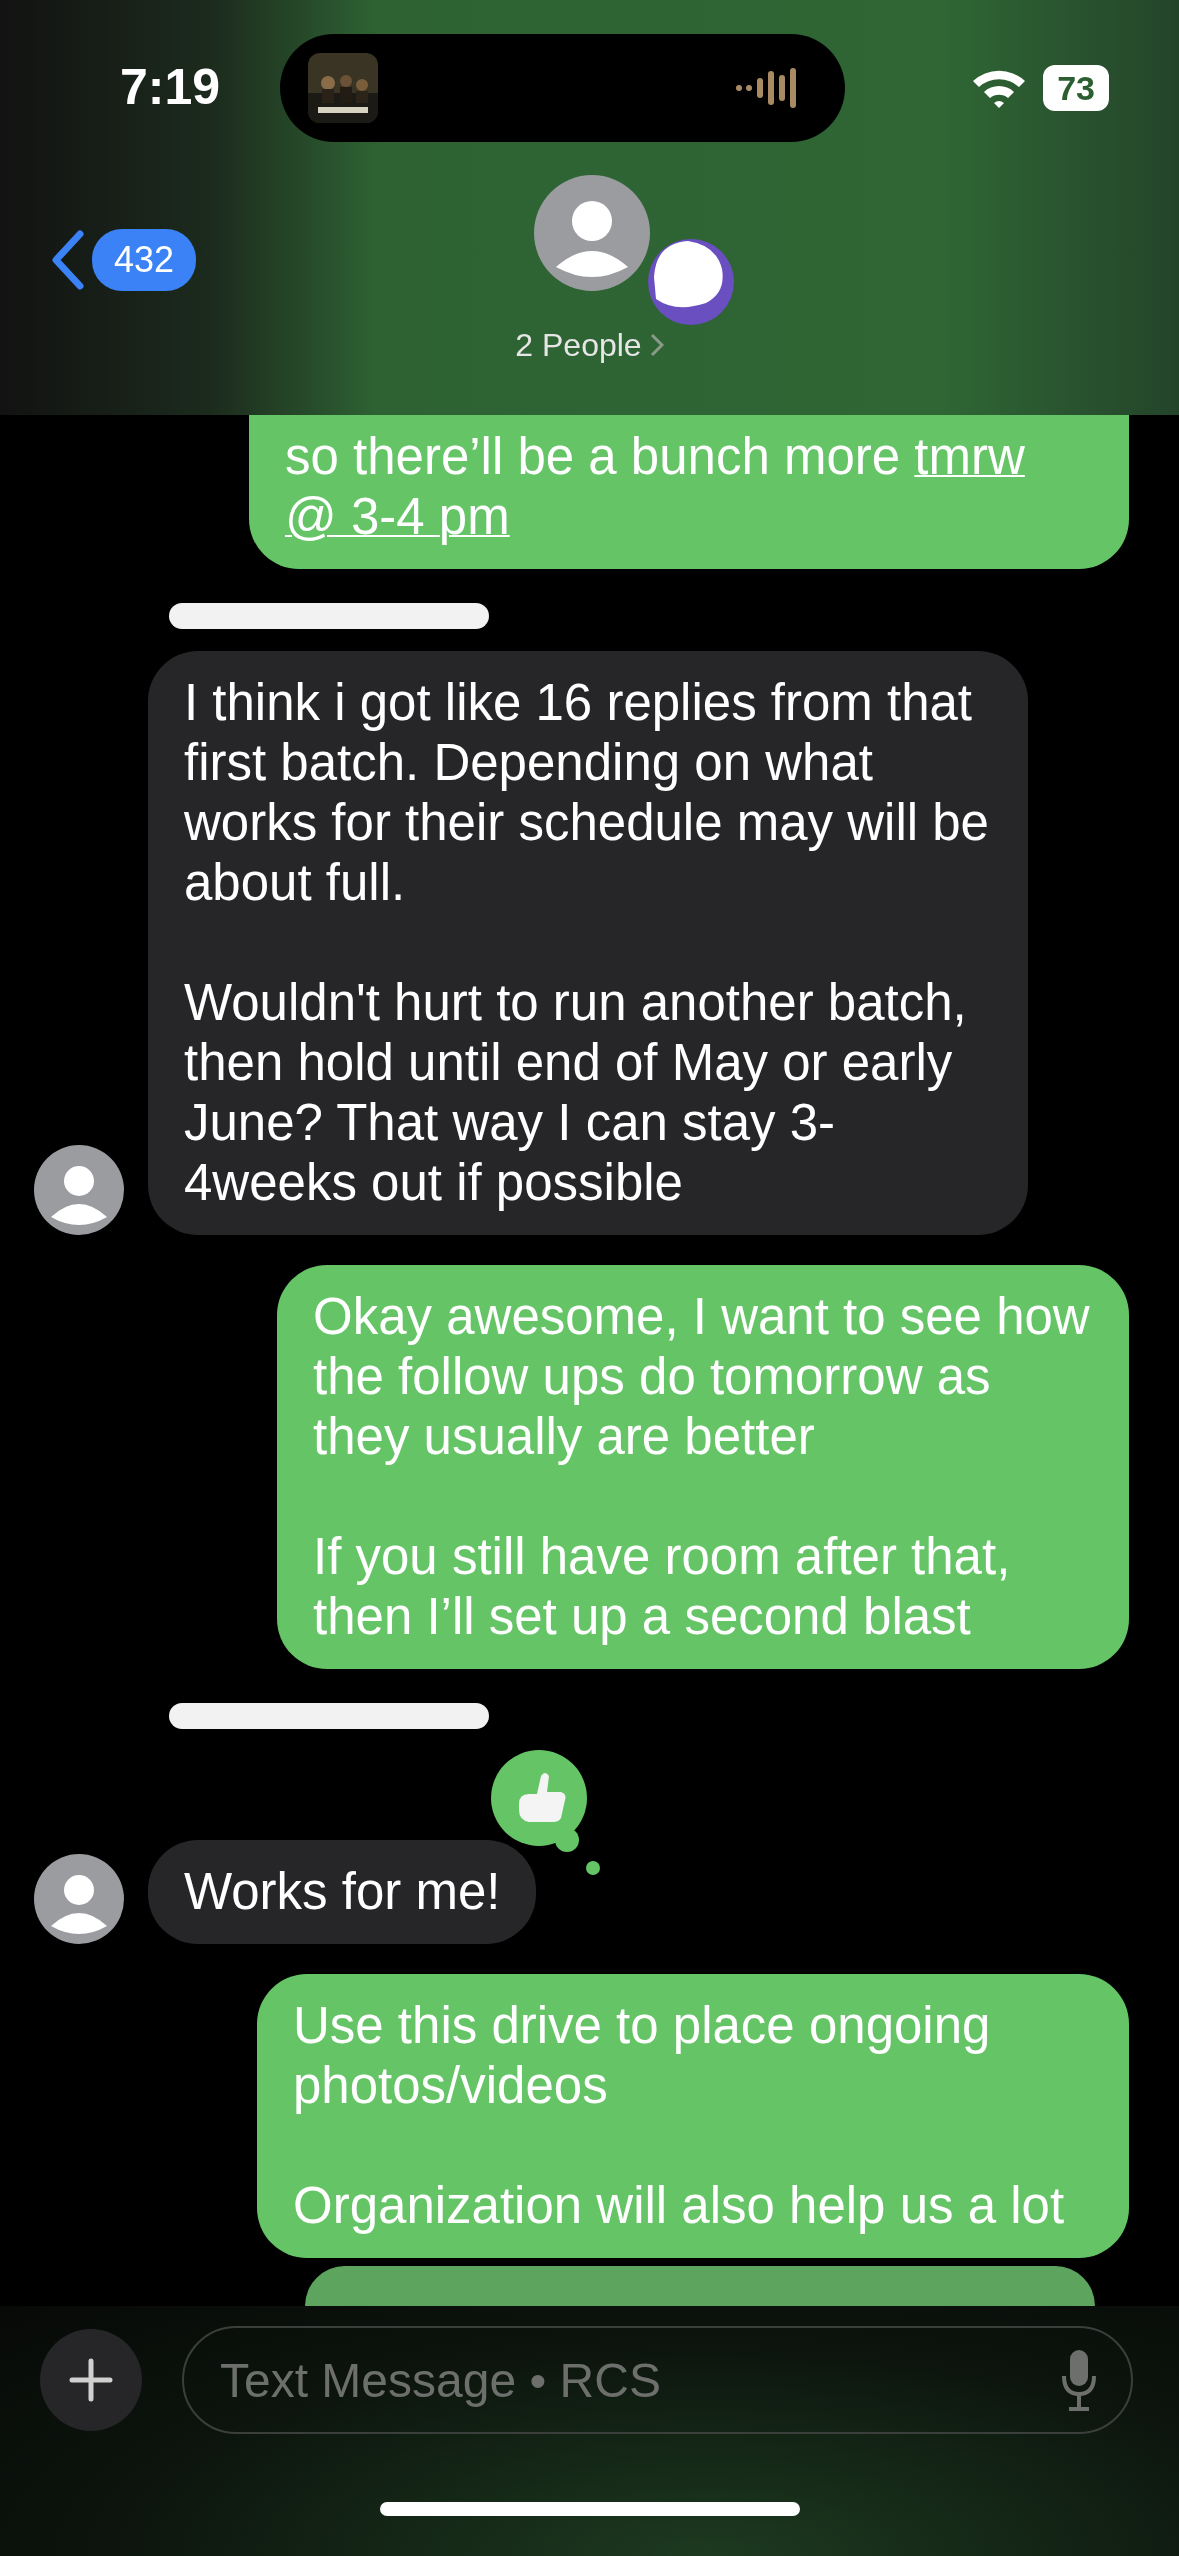 Image resolution: width=1179 pixels, height=2556 pixels. Describe the element at coordinates (642, 2056) in the screenshot. I see `message-text: Use this drive to place ongoing photos/videos` at that location.